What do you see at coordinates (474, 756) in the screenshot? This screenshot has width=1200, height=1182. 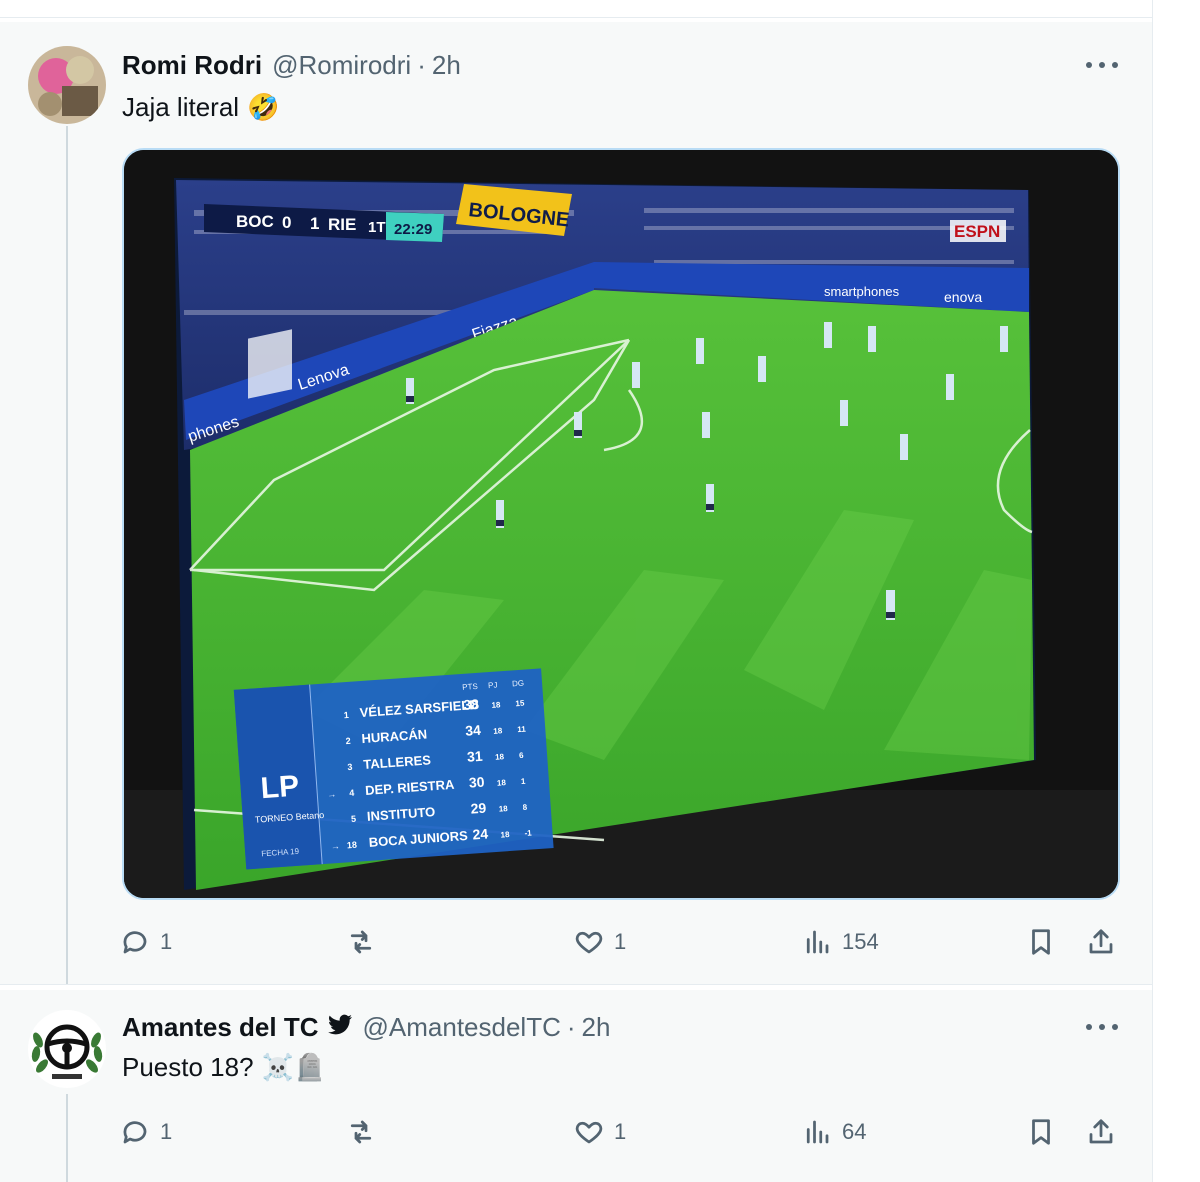 I see `row-pts: 31` at bounding box center [474, 756].